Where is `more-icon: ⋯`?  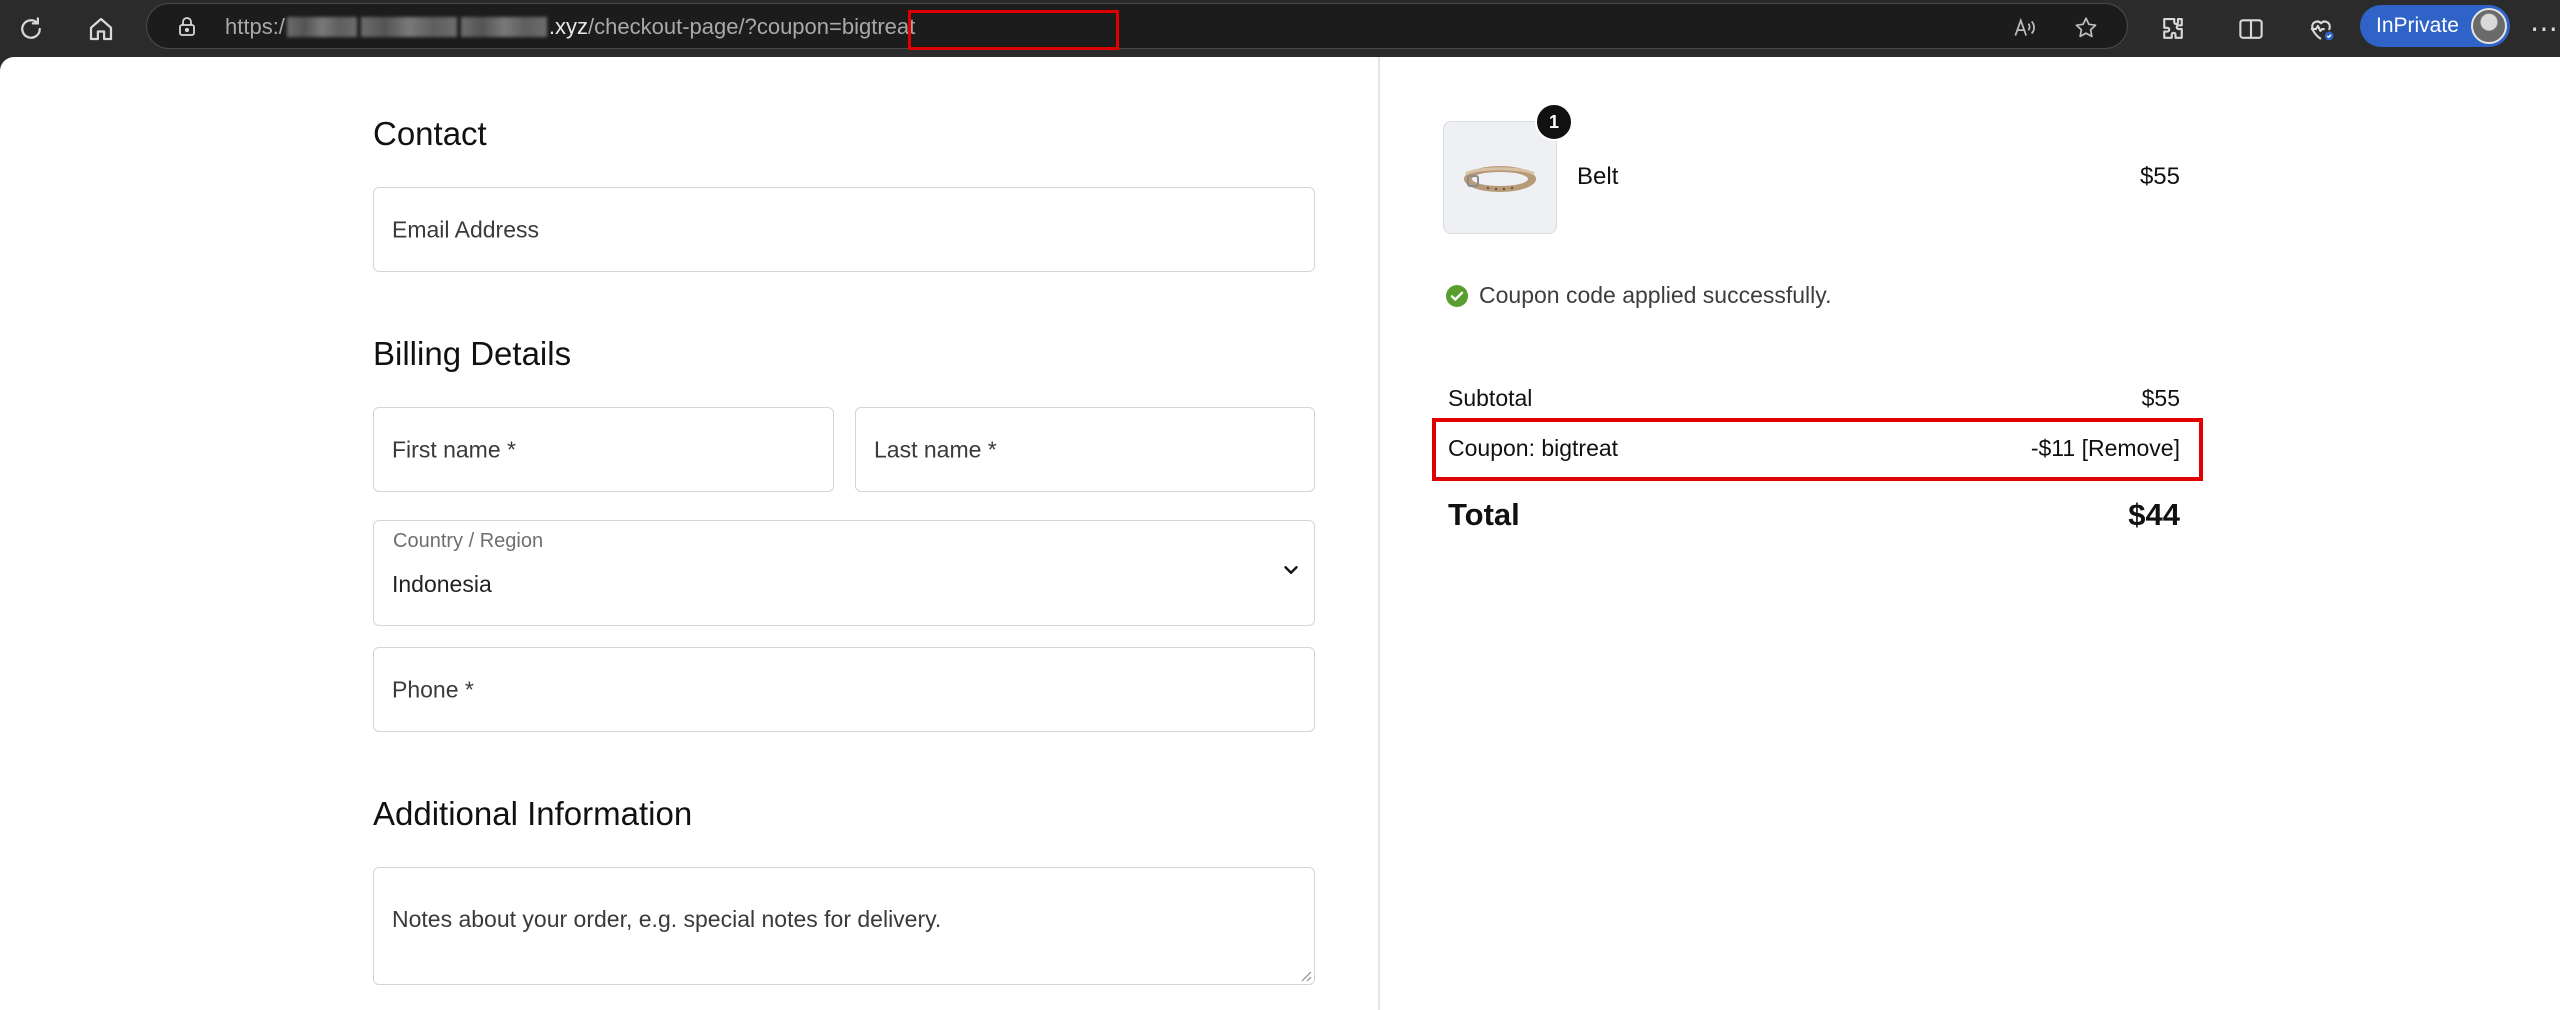
more-icon: ⋯ is located at coordinates (2544, 28).